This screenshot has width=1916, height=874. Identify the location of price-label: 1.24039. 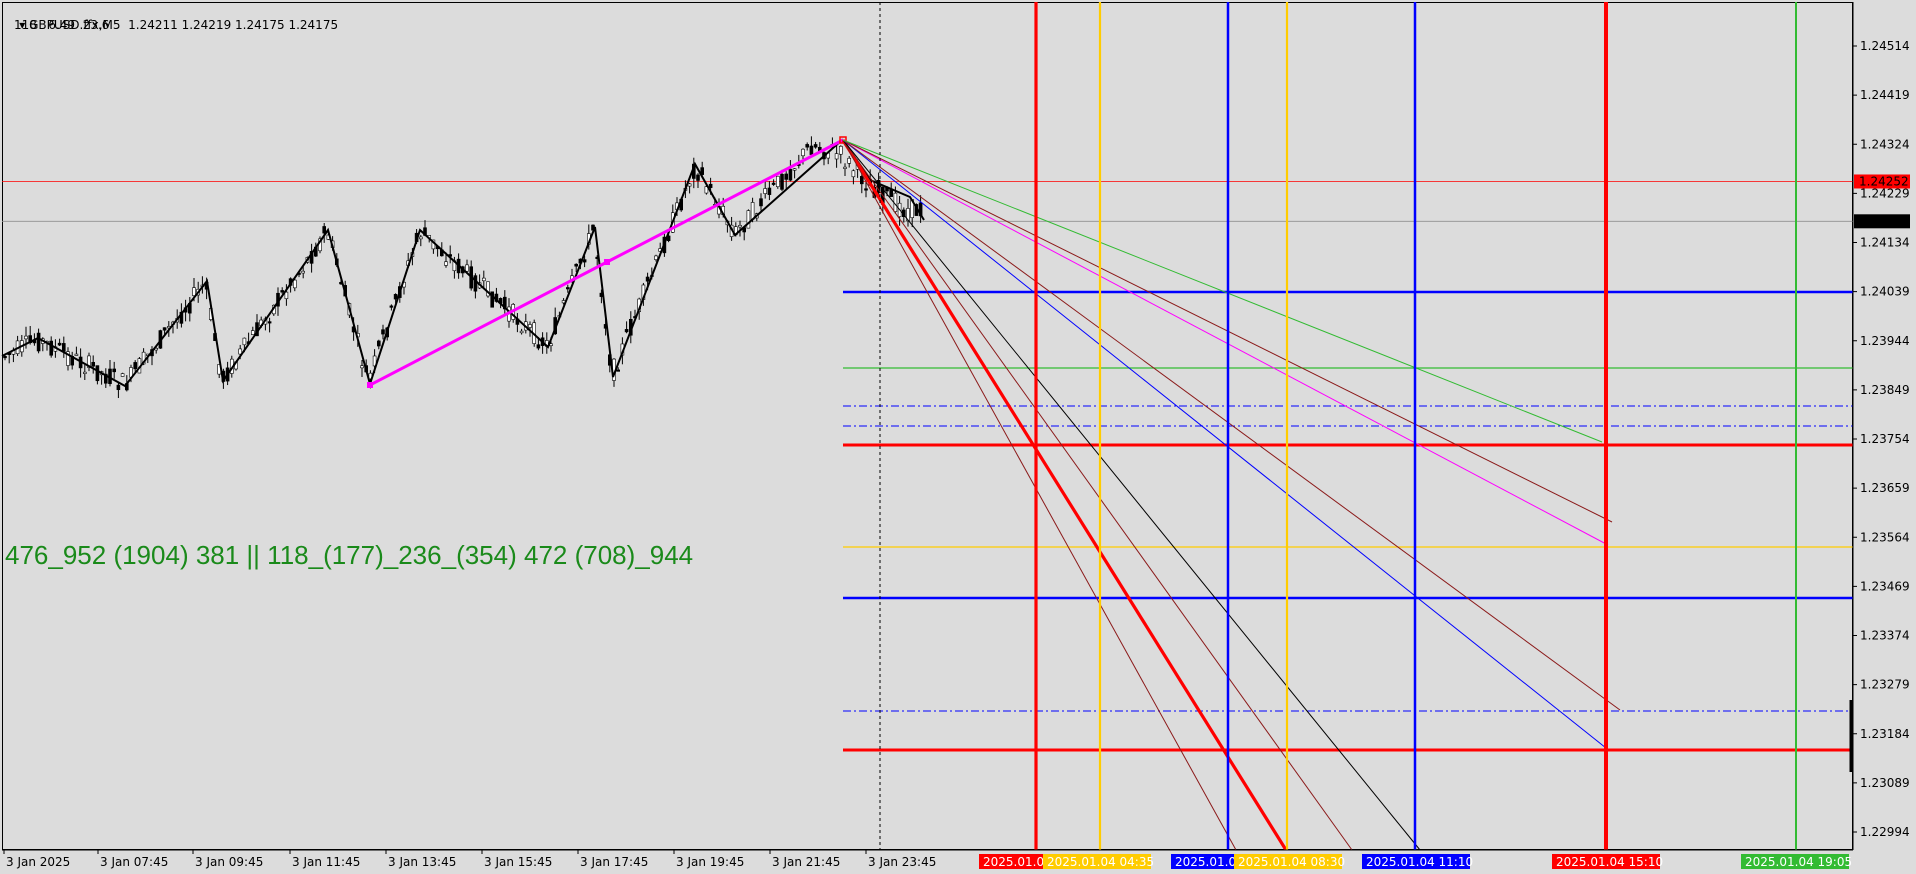
(1885, 292).